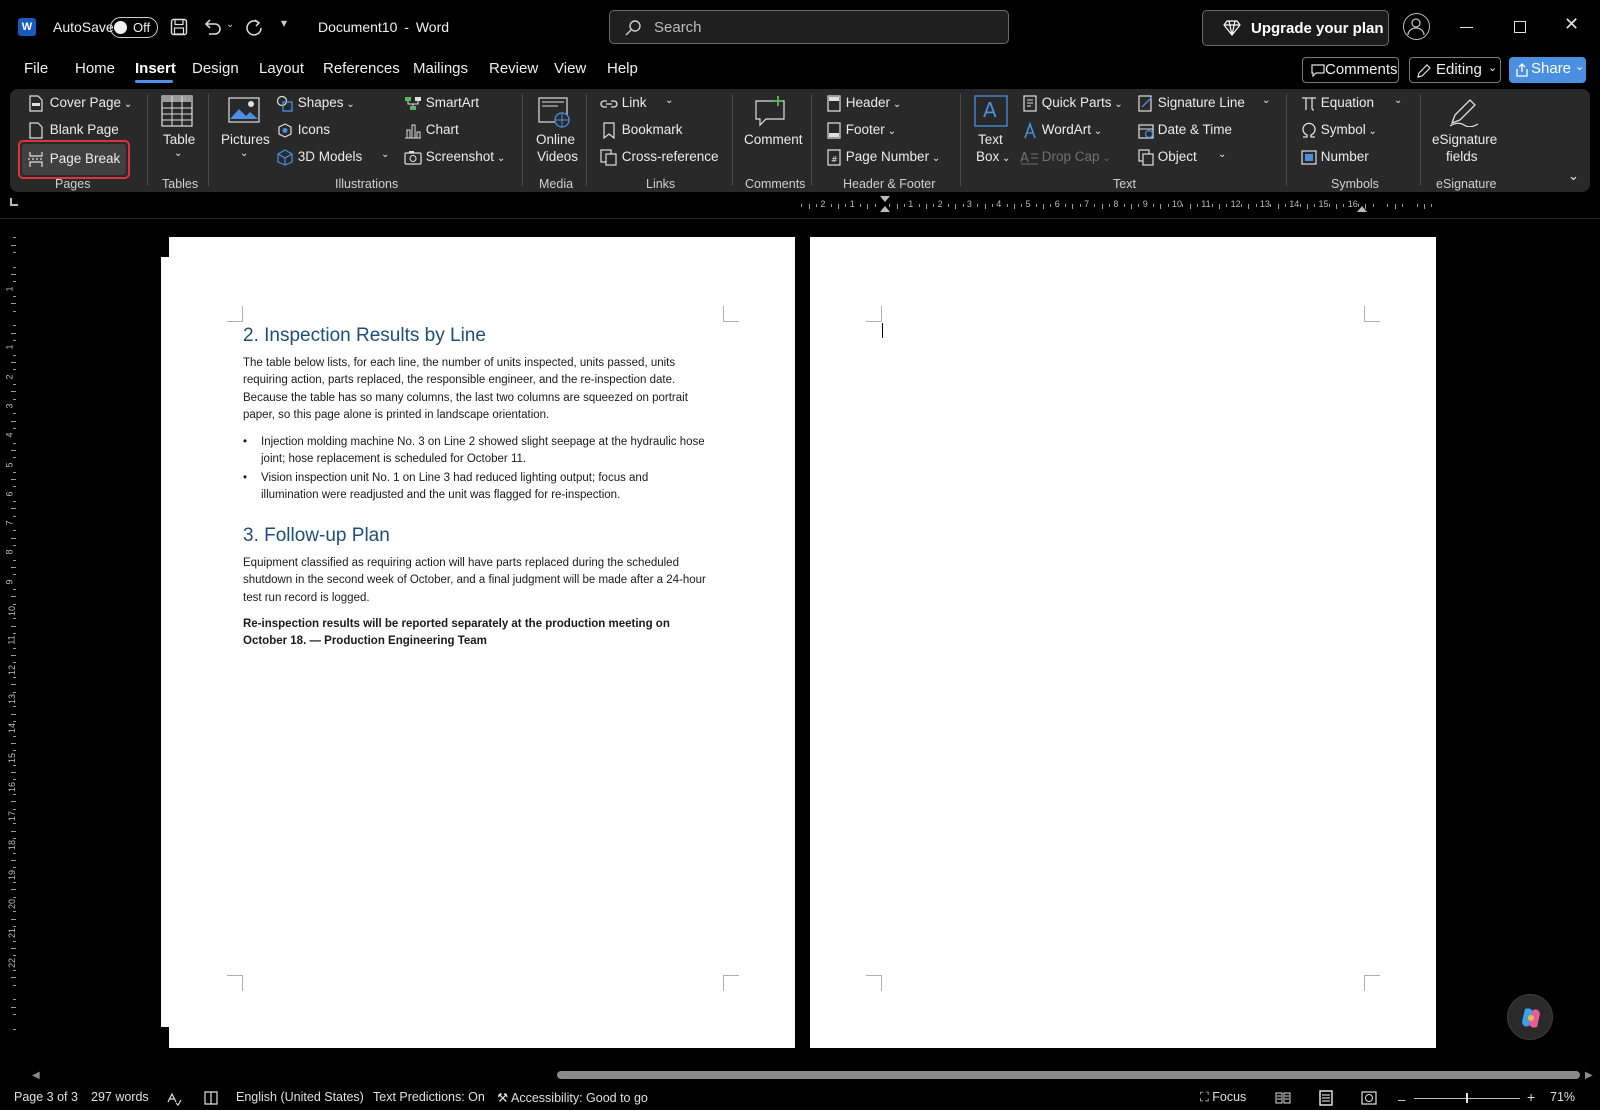  What do you see at coordinates (364, 336) in the screenshot?
I see `section-2-heading: 2. Inspection Results by Line` at bounding box center [364, 336].